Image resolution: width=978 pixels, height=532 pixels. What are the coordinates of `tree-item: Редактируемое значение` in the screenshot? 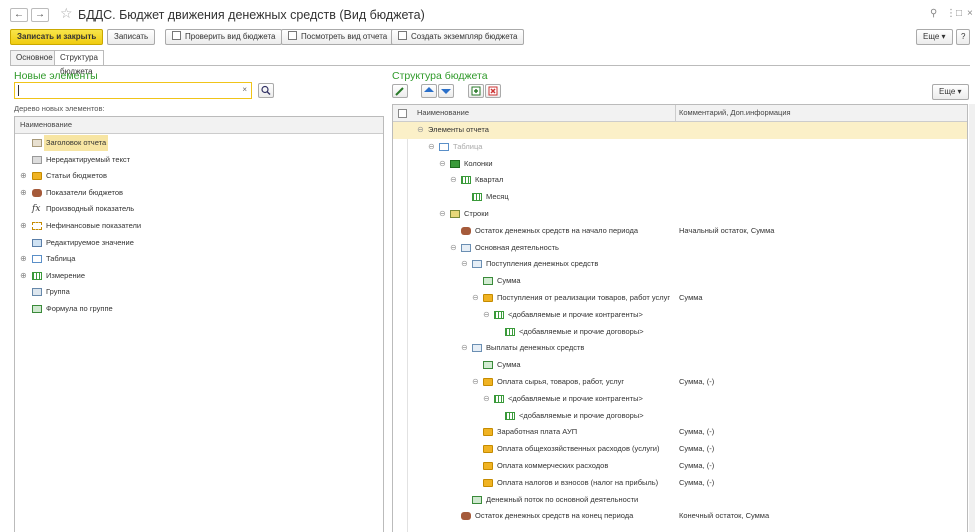 It's located at (199, 243).